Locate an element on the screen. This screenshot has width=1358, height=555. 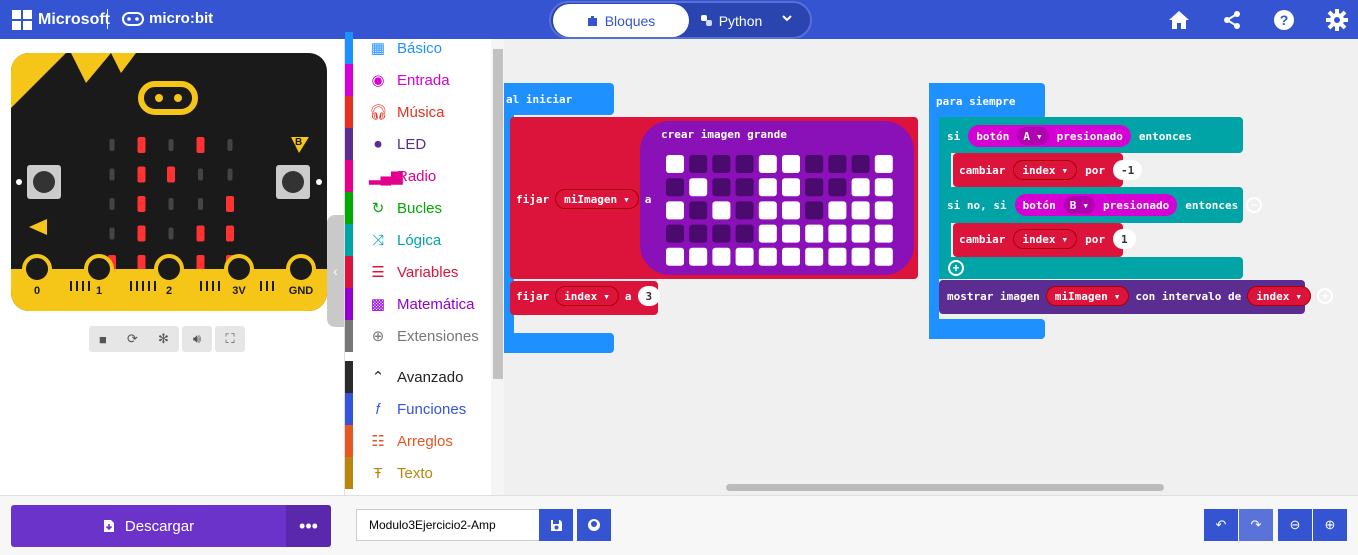
project-name-input is located at coordinates (448, 525).